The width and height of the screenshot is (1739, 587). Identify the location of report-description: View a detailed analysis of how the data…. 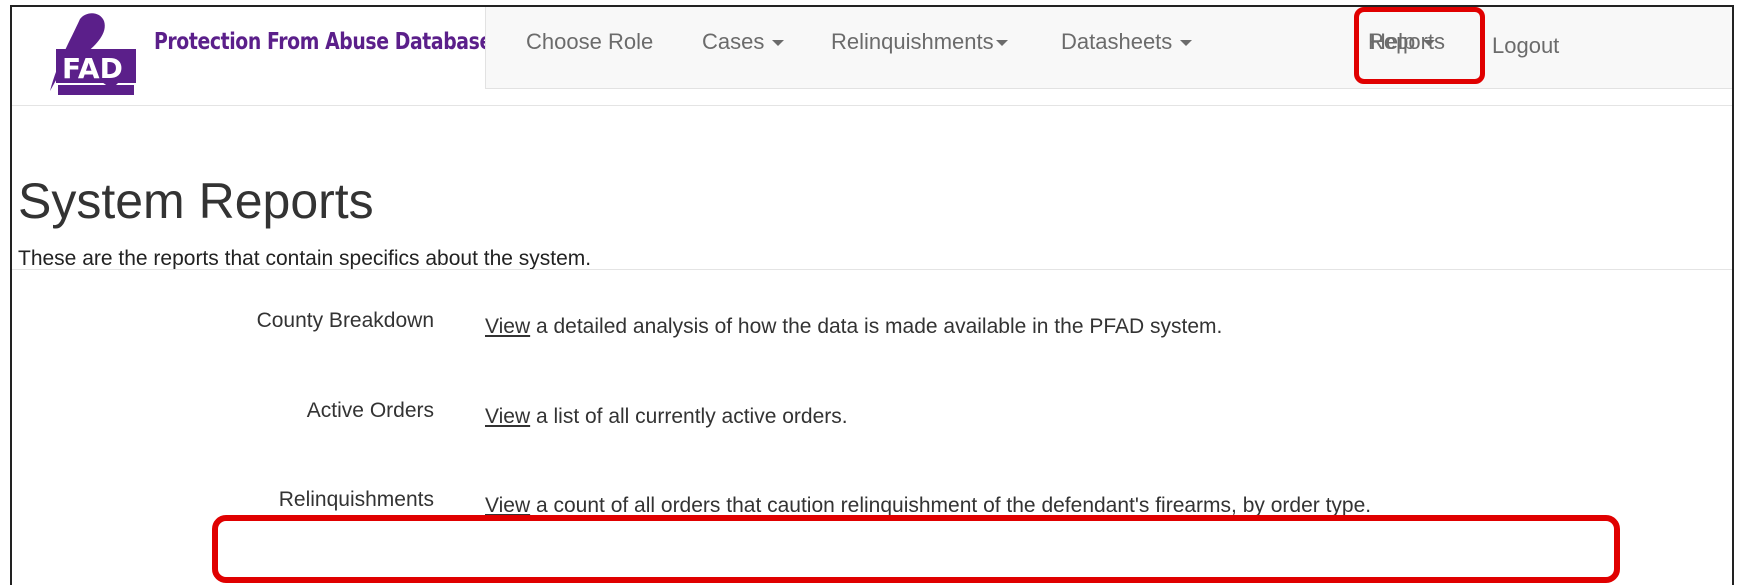
(853, 327).